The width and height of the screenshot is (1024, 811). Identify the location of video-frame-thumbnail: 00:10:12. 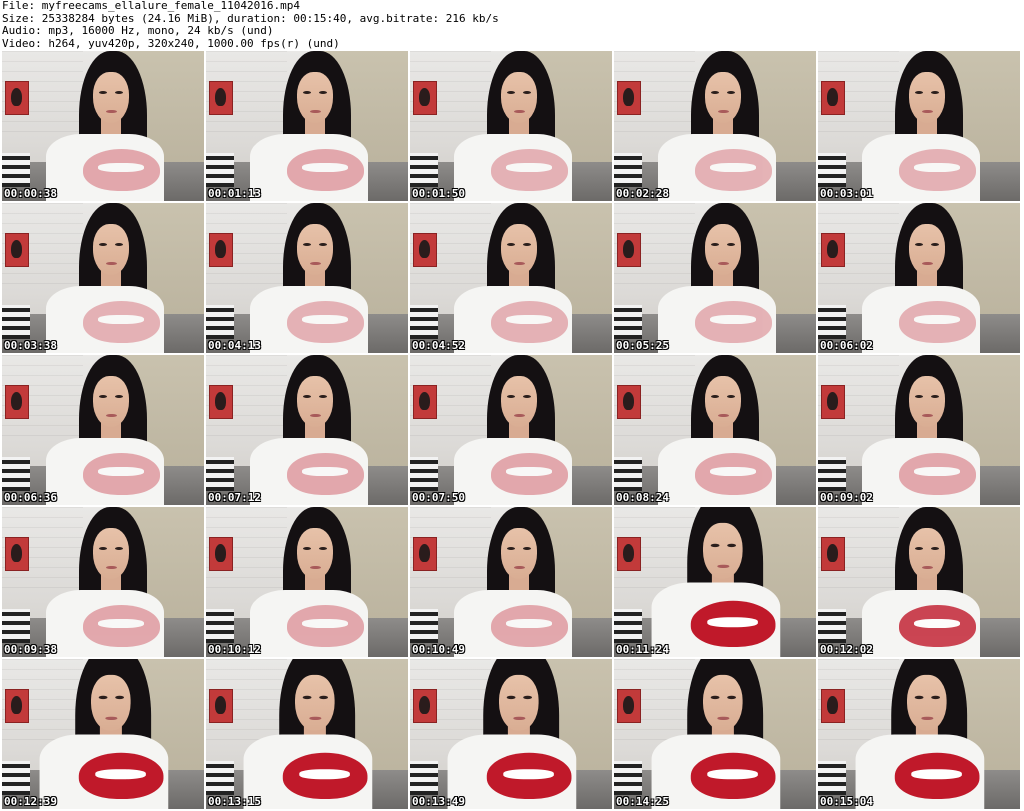
(307, 582).